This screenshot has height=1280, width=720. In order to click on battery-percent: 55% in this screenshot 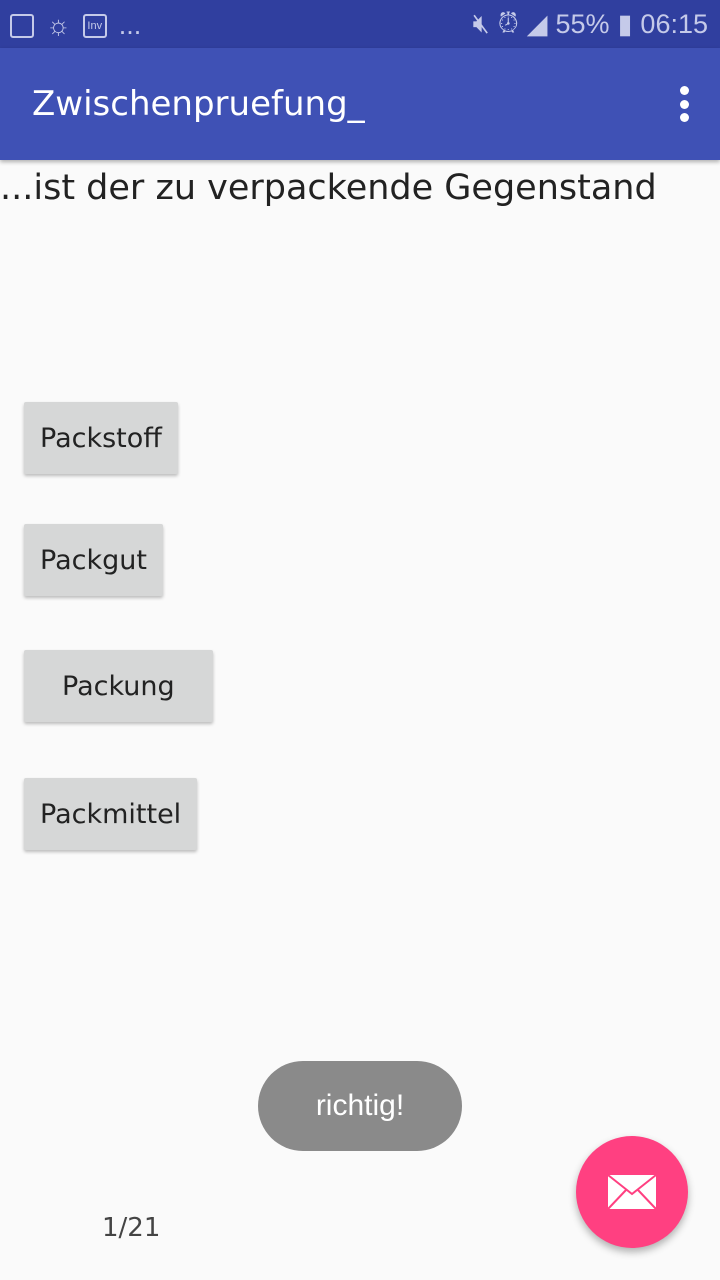, I will do `click(582, 23)`.